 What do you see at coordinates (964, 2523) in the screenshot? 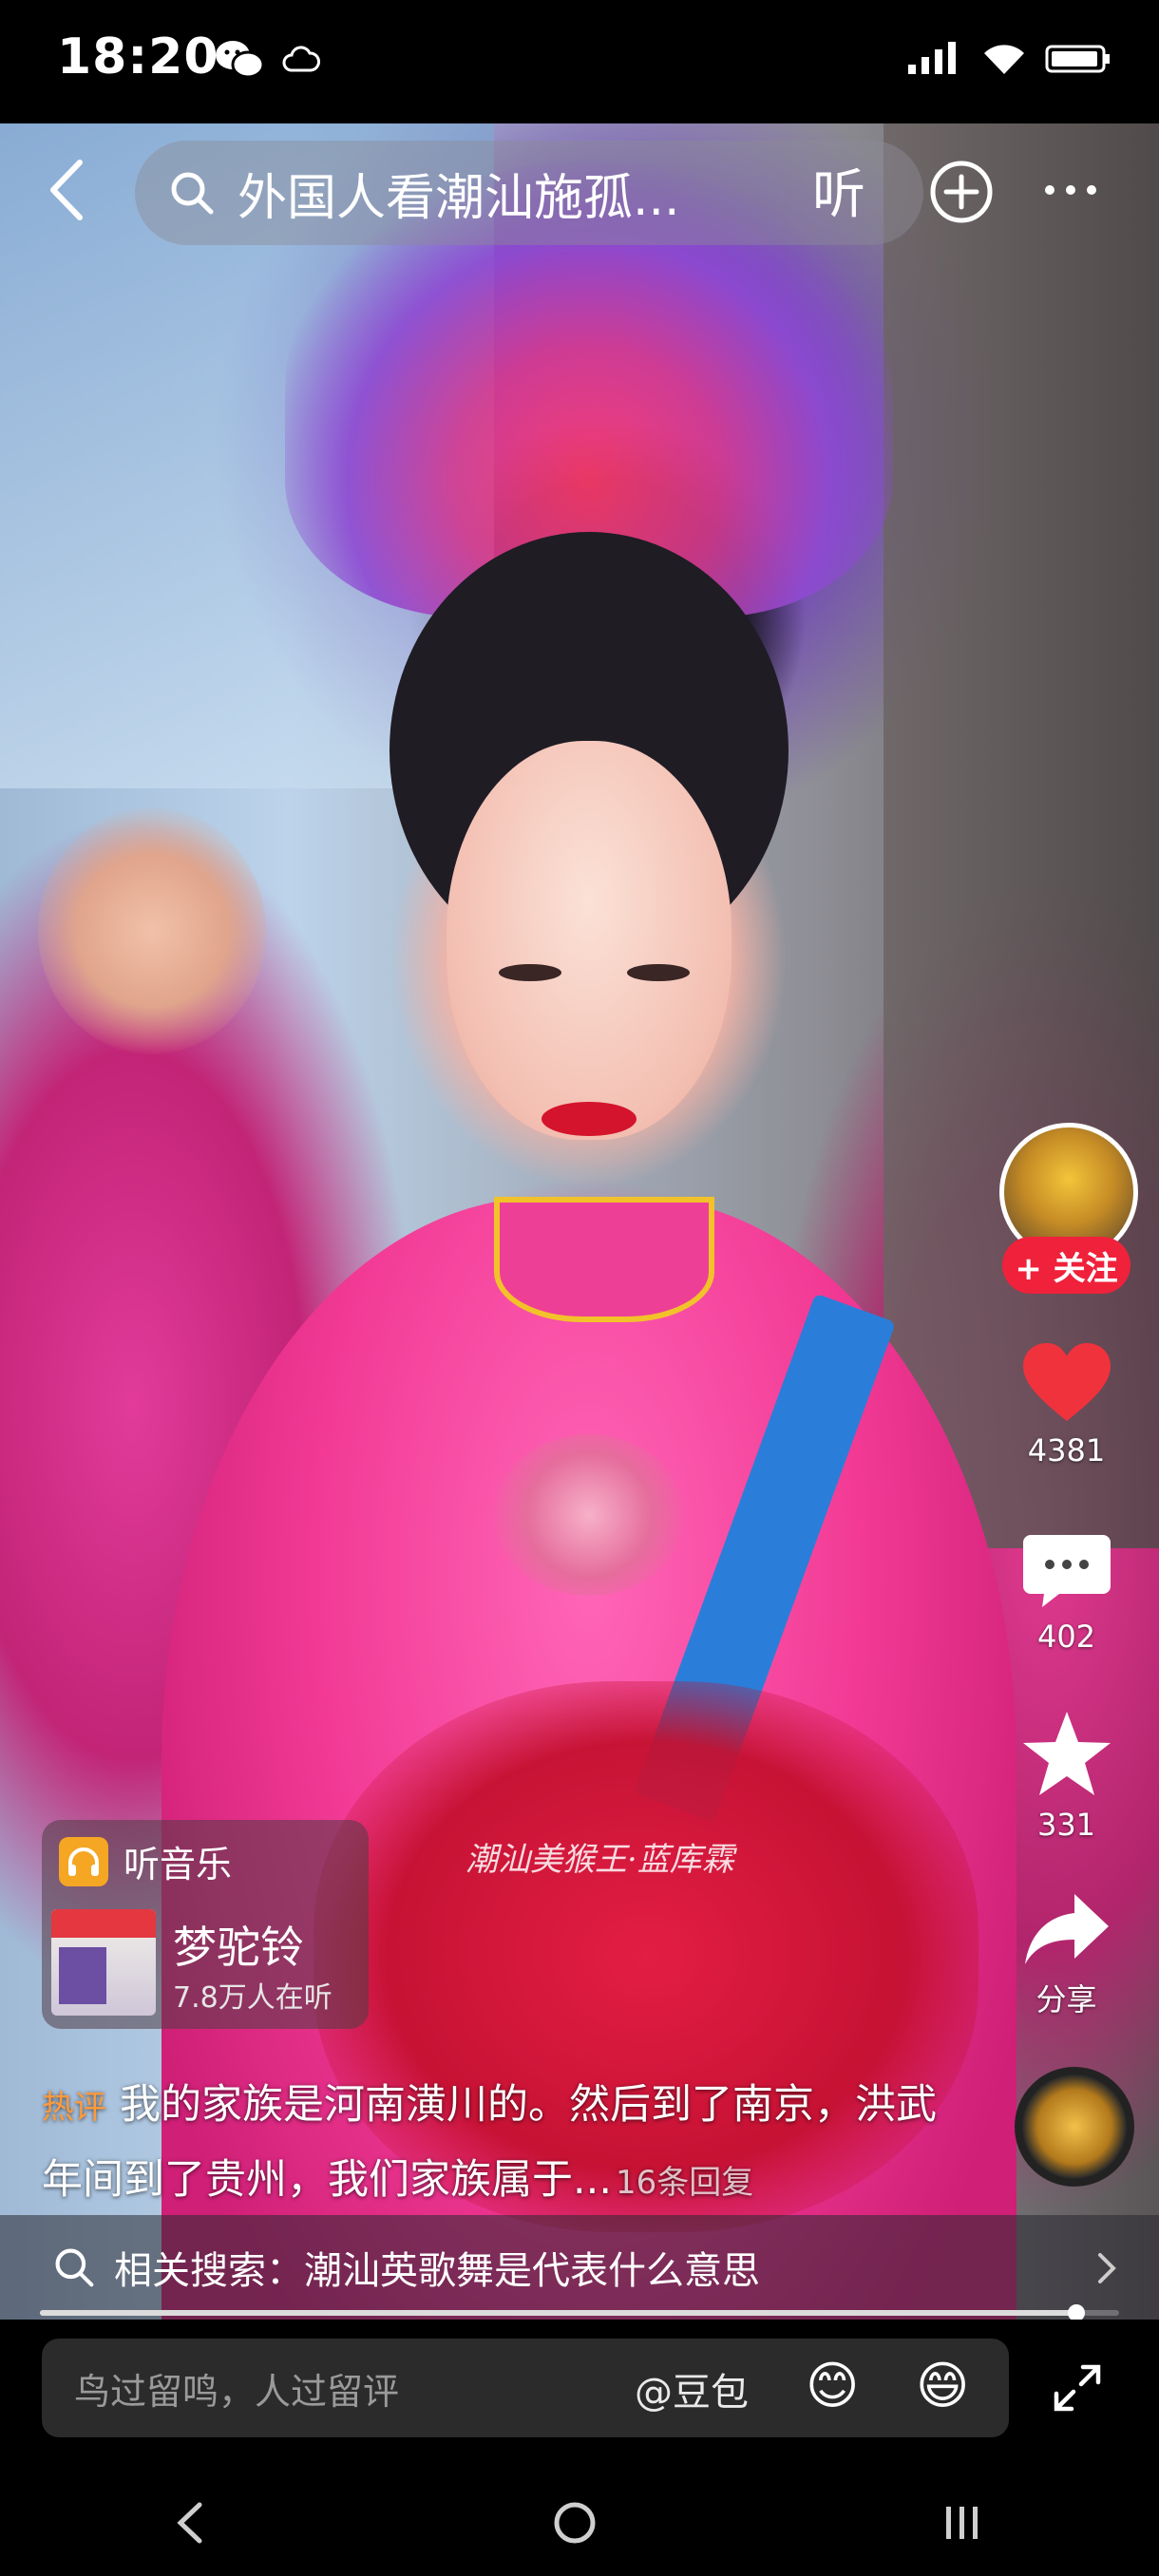
I see `nav-recents-icon` at bounding box center [964, 2523].